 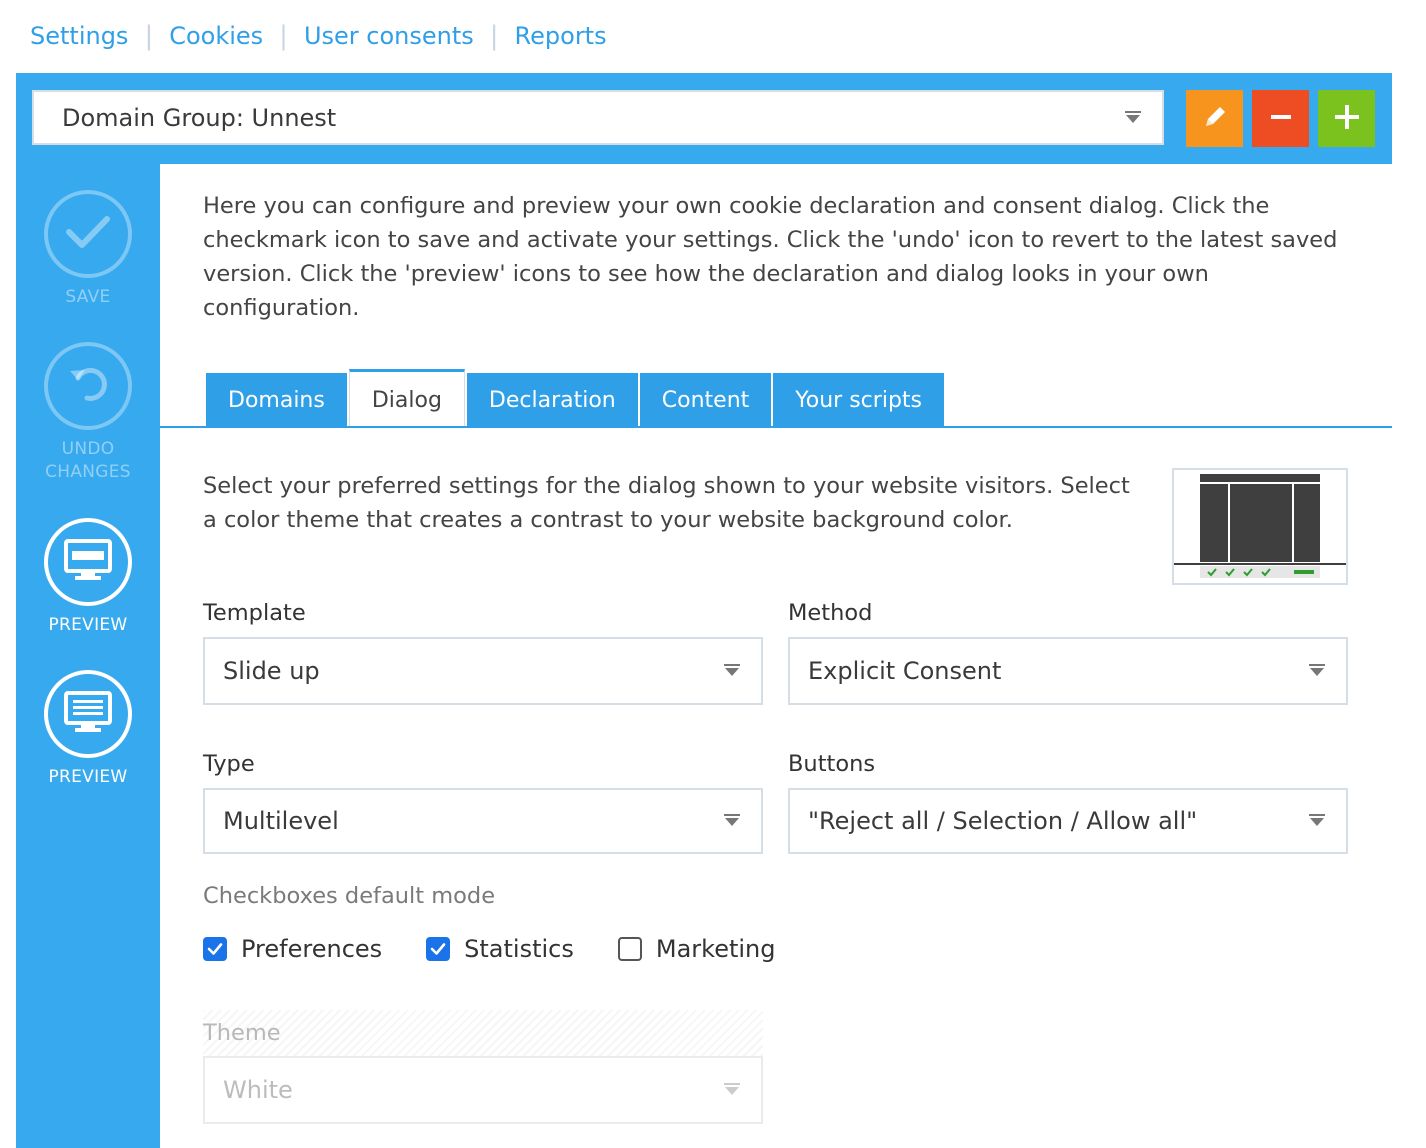 I want to click on plus-icon, so click(x=1347, y=119).